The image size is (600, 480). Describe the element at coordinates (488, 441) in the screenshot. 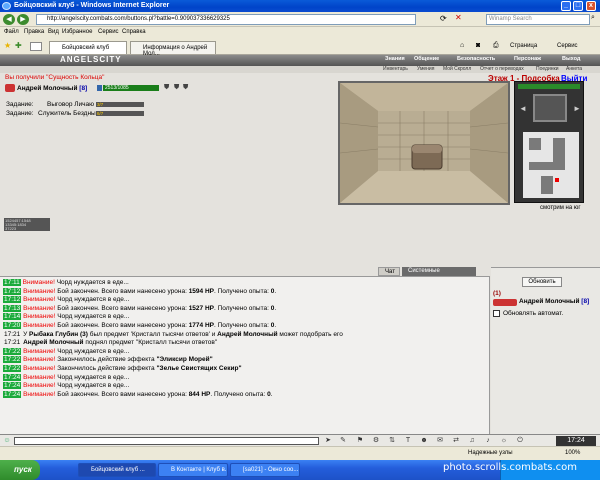

I see `music-icon: ♪` at that location.